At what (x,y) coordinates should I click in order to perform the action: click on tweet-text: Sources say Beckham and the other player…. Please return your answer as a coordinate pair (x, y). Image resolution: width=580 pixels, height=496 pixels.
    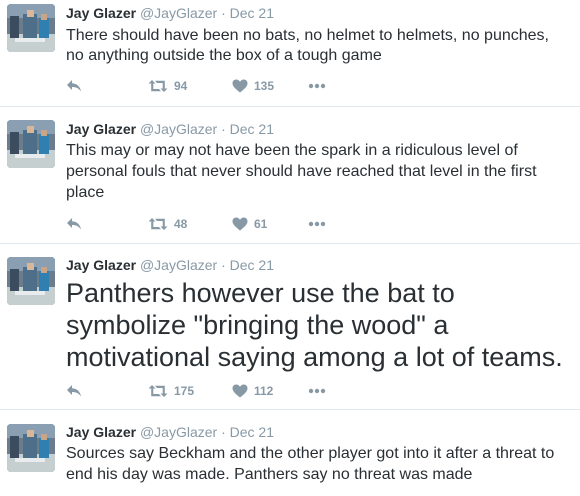
    Looking at the image, I should click on (310, 464).